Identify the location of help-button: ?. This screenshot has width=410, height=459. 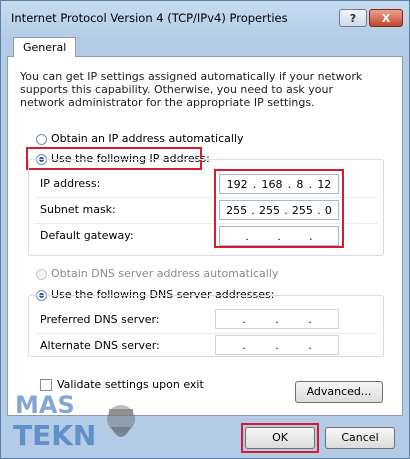
(353, 18).